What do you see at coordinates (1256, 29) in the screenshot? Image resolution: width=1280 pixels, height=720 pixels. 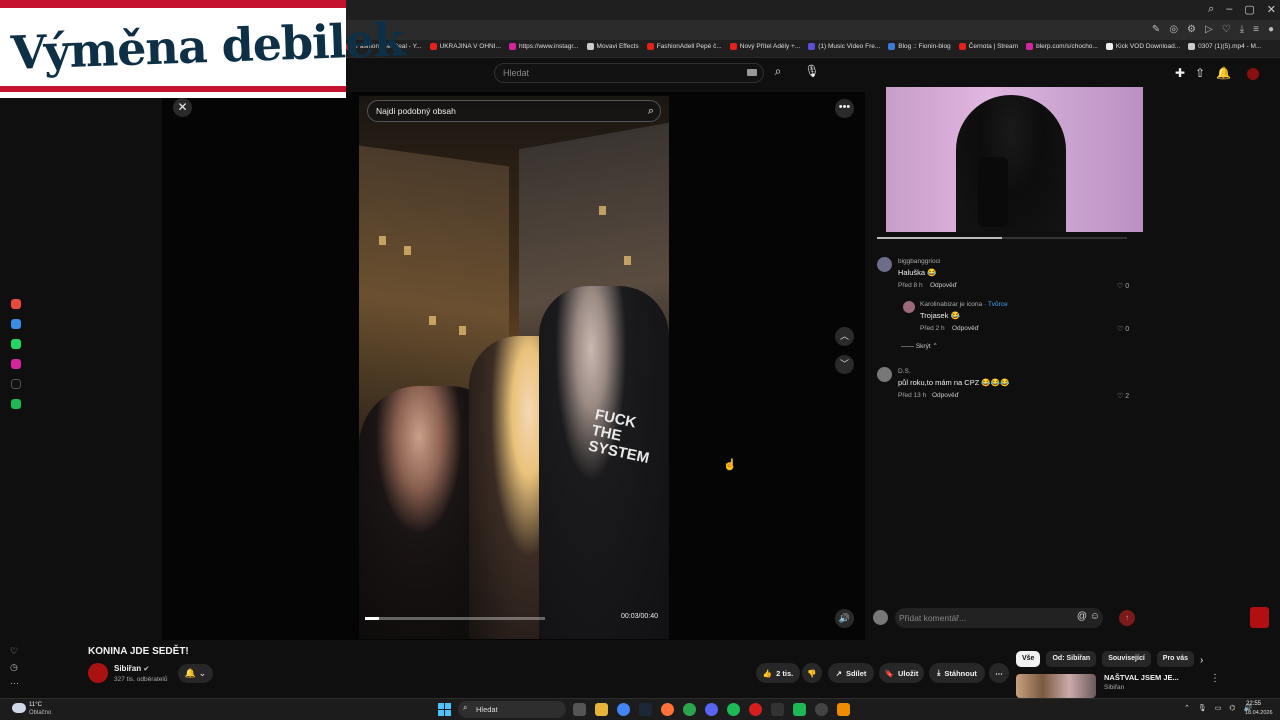 I see `menu-icon: ≡` at bounding box center [1256, 29].